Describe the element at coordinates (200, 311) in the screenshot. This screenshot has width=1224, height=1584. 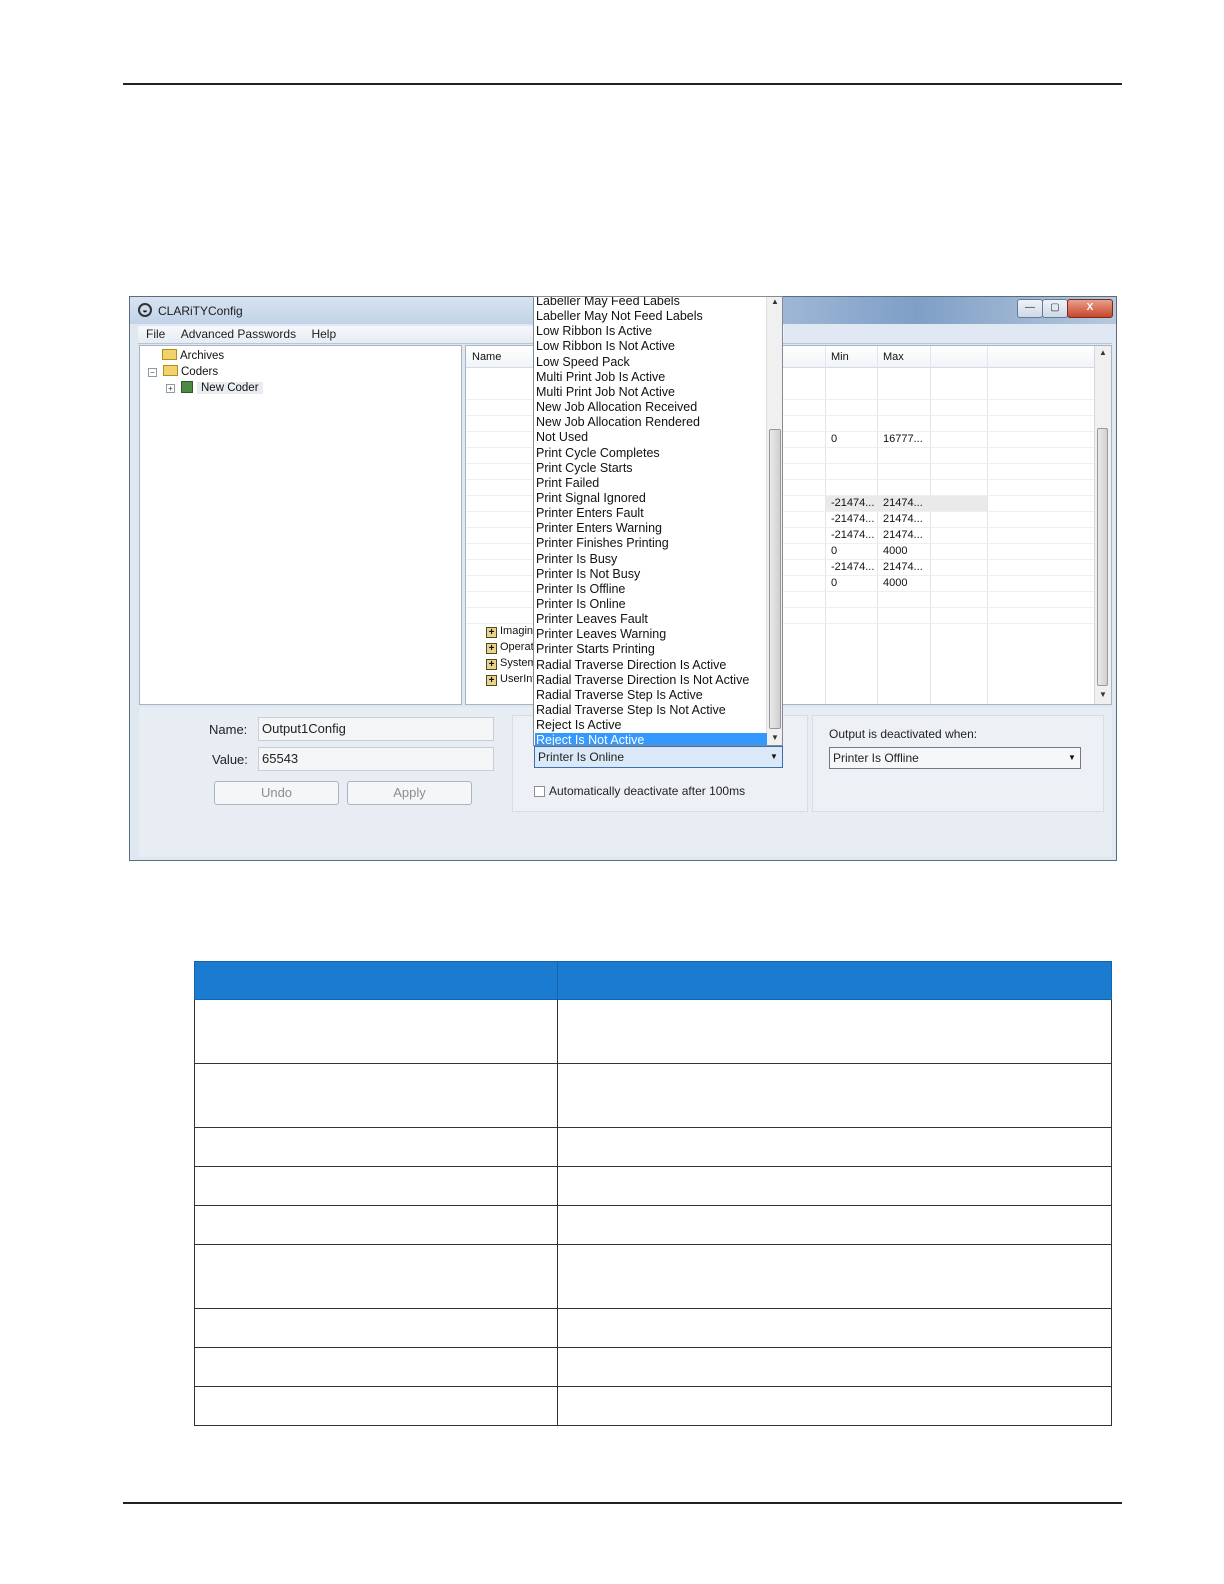
I see `window-title: CLARiTYConfig` at that location.